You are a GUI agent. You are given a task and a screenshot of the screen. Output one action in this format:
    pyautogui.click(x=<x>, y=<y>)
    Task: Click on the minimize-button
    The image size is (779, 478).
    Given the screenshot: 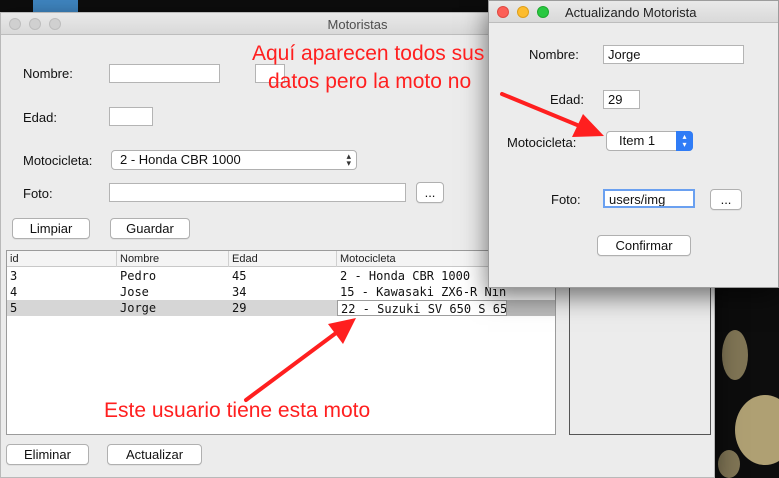 What is the action you would take?
    pyautogui.click(x=523, y=12)
    